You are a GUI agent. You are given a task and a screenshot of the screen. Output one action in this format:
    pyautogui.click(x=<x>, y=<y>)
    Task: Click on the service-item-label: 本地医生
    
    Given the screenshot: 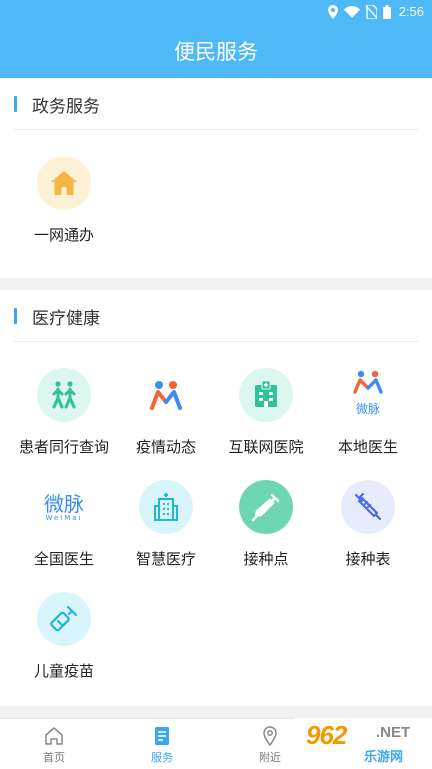 What is the action you would take?
    pyautogui.click(x=367, y=447)
    